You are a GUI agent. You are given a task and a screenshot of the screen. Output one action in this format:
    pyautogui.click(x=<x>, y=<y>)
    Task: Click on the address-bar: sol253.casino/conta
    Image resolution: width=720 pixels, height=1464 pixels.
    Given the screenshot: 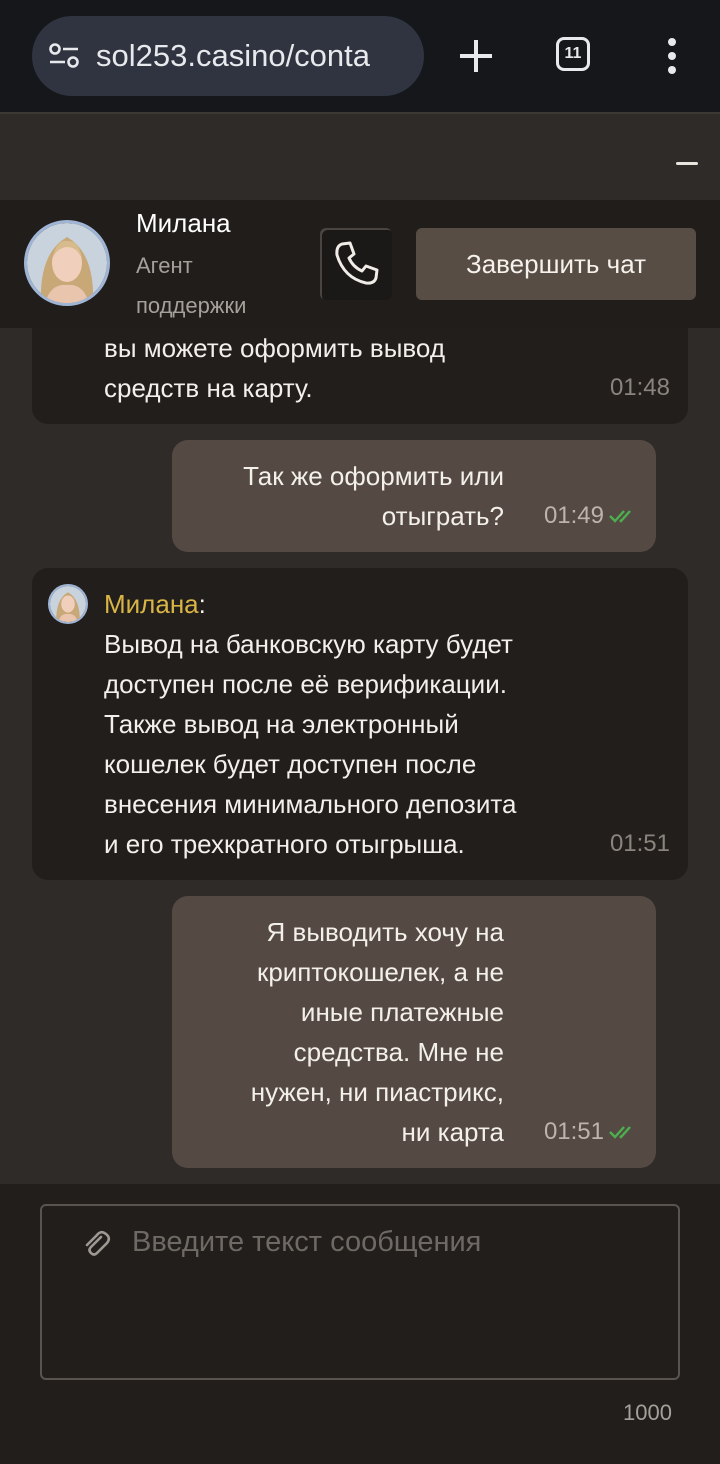 What is the action you would take?
    pyautogui.click(x=228, y=56)
    